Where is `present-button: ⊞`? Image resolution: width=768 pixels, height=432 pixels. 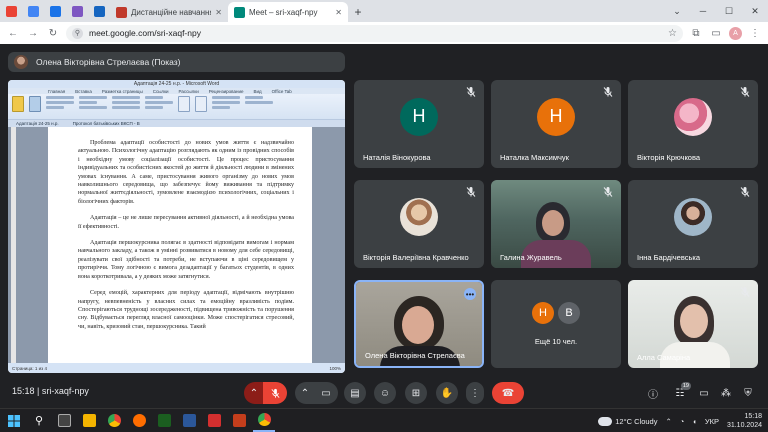 present-button: ⊞ is located at coordinates (416, 393).